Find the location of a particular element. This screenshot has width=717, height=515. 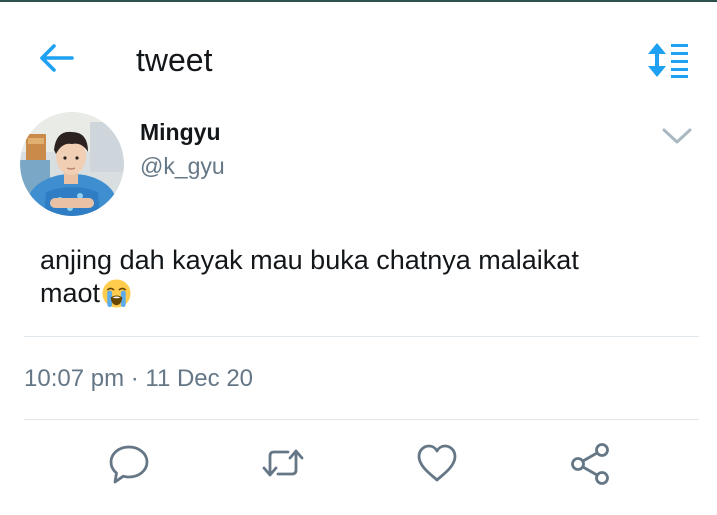

tweet-timestamp: 10:07 pm · 11 Dec 20 is located at coordinates (139, 378).